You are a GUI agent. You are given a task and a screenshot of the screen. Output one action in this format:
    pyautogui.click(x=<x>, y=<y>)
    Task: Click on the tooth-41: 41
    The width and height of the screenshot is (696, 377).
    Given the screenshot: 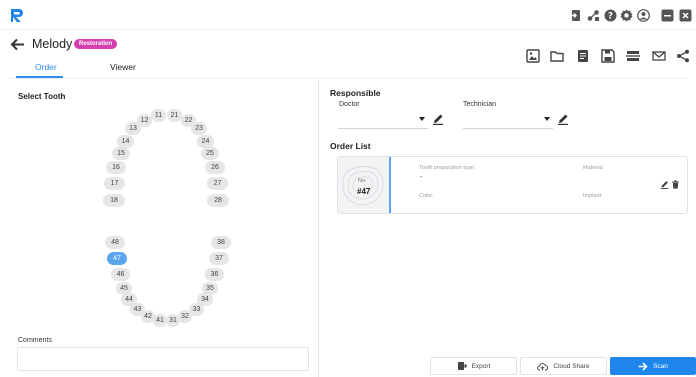 What is the action you would take?
    pyautogui.click(x=160, y=320)
    